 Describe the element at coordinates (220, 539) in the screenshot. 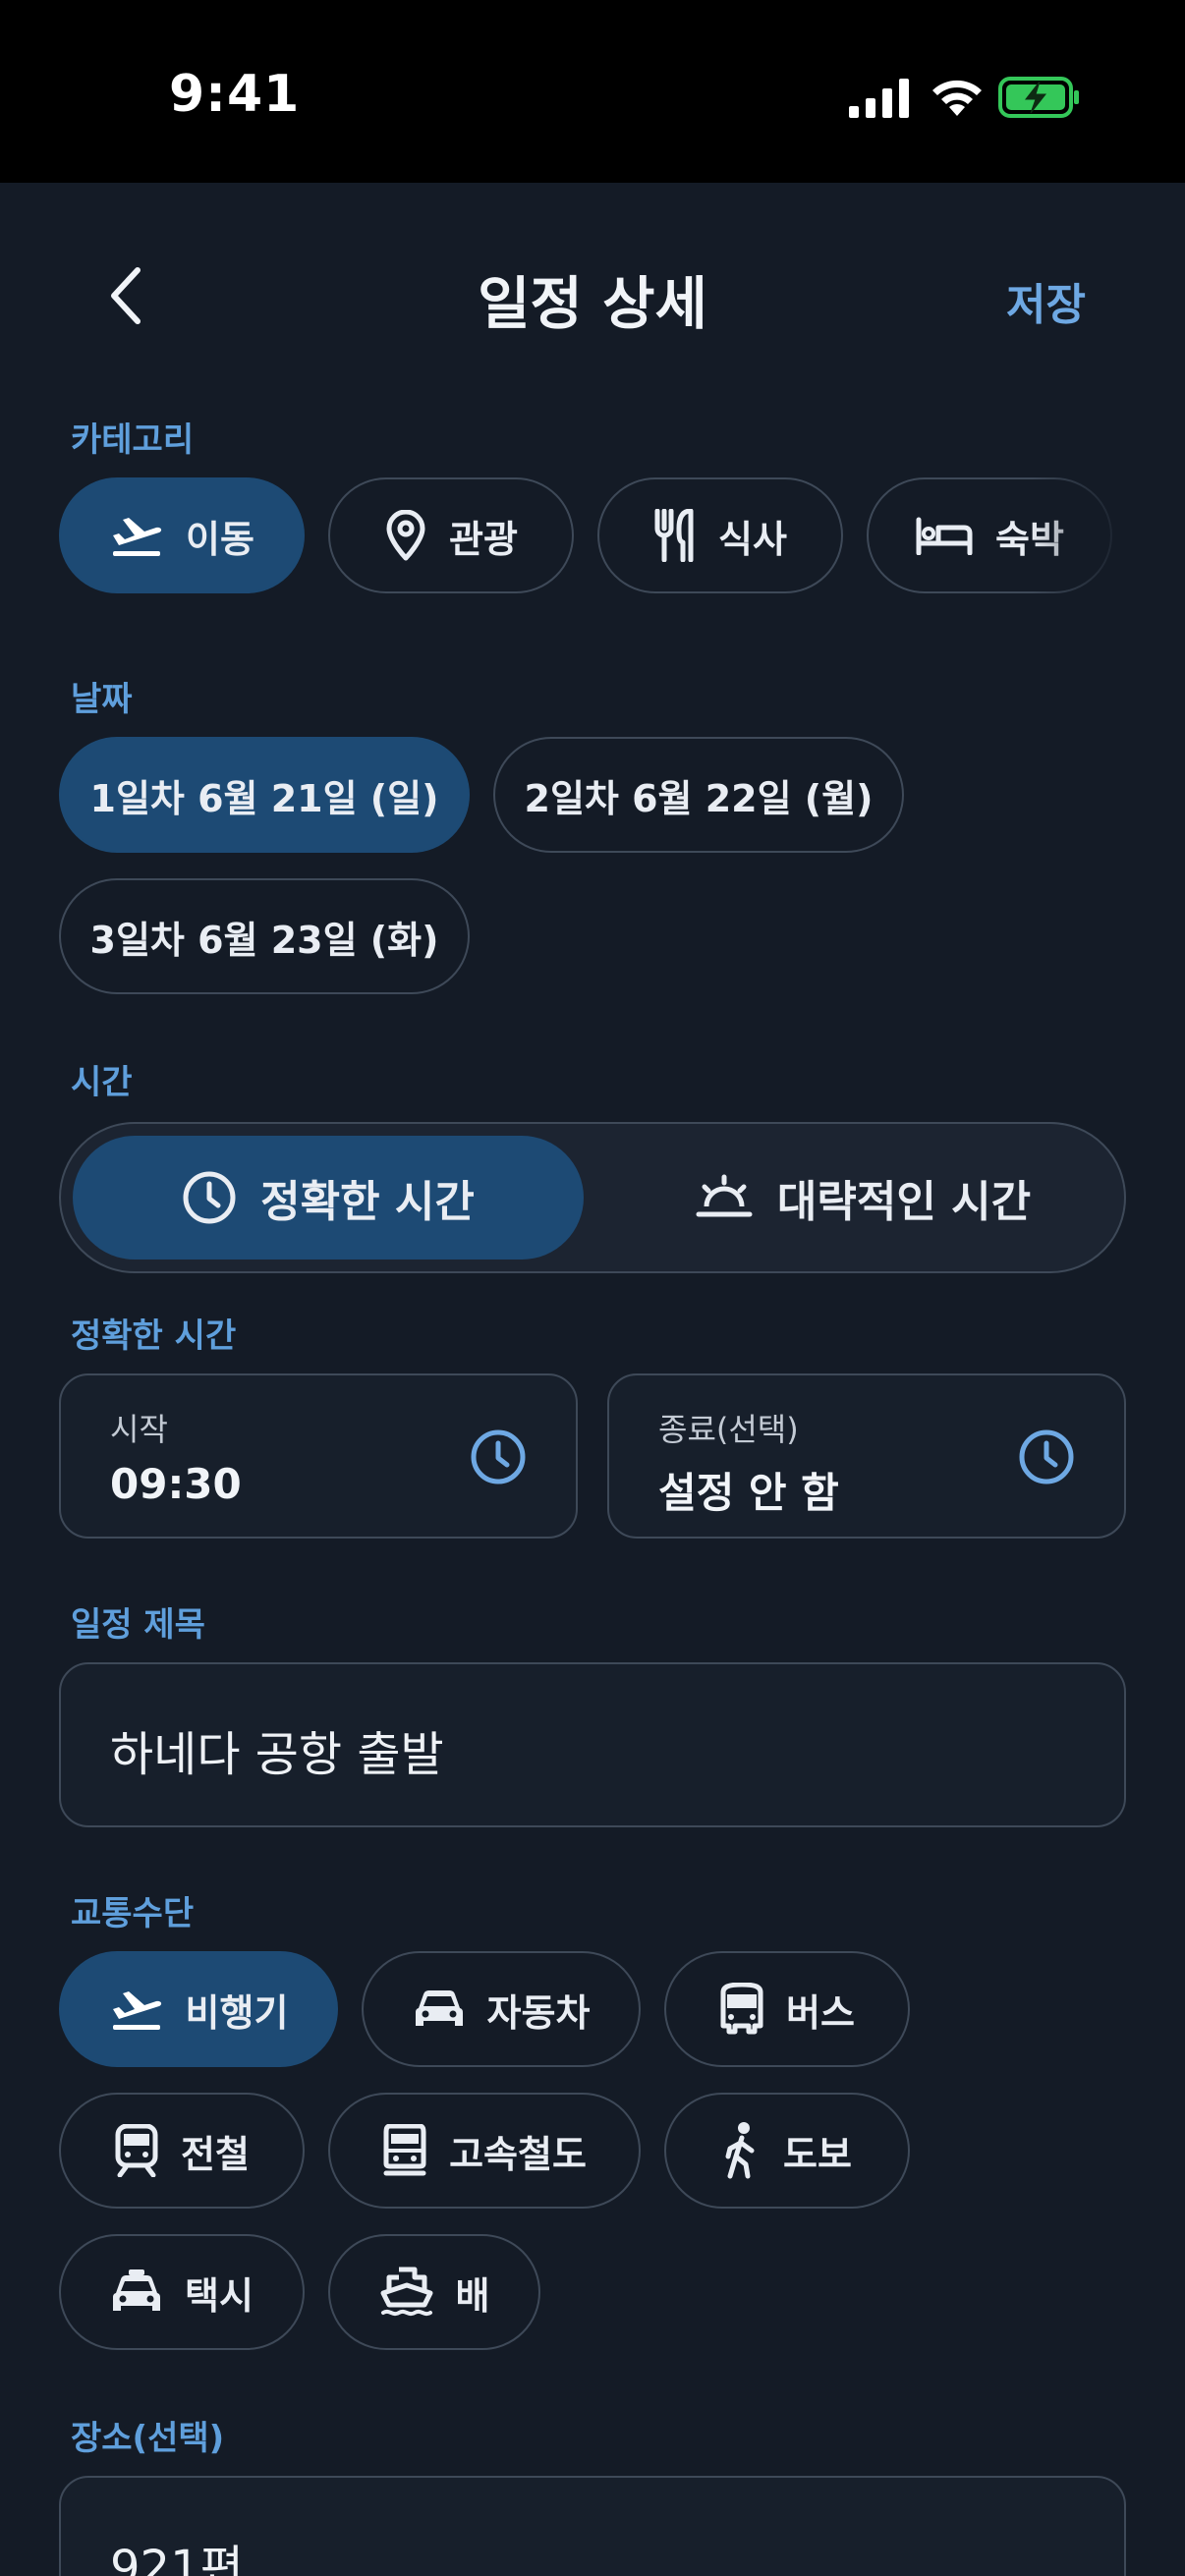

I see `category-chip-label: 이동` at that location.